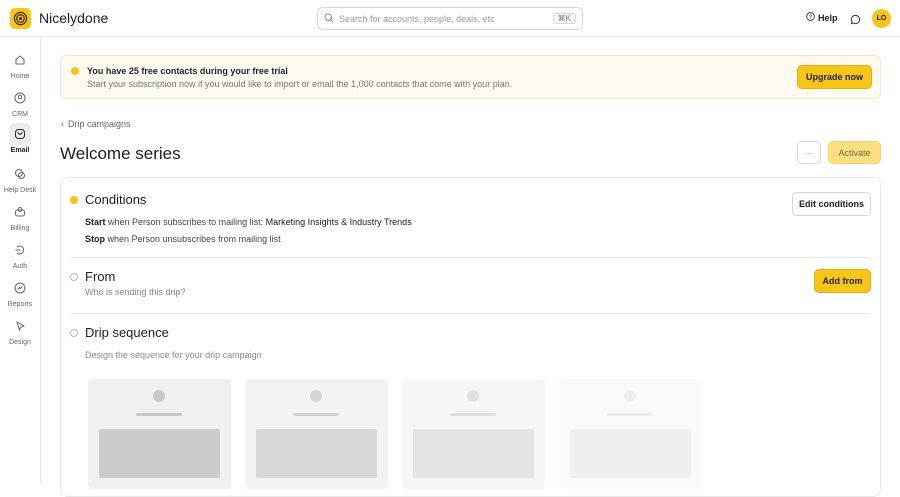 Image resolution: width=900 pixels, height=497 pixels. What do you see at coordinates (417, 18) in the screenshot?
I see `search-placeholder: Search for accounts, people, deals, etc` at bounding box center [417, 18].